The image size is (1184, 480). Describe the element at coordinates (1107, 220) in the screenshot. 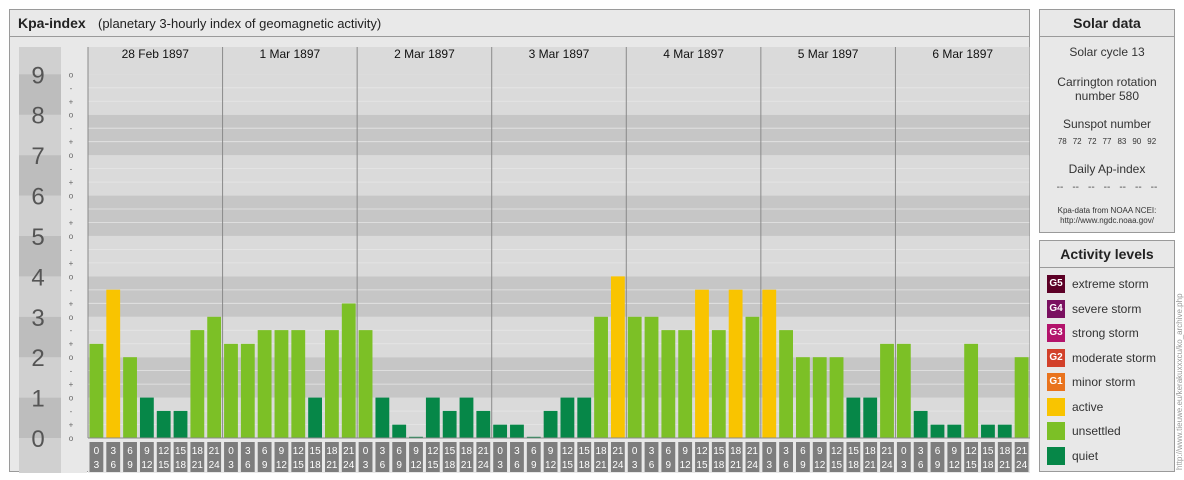

I see `data-source-link: http://www.ngdc.noaa.gov/` at that location.